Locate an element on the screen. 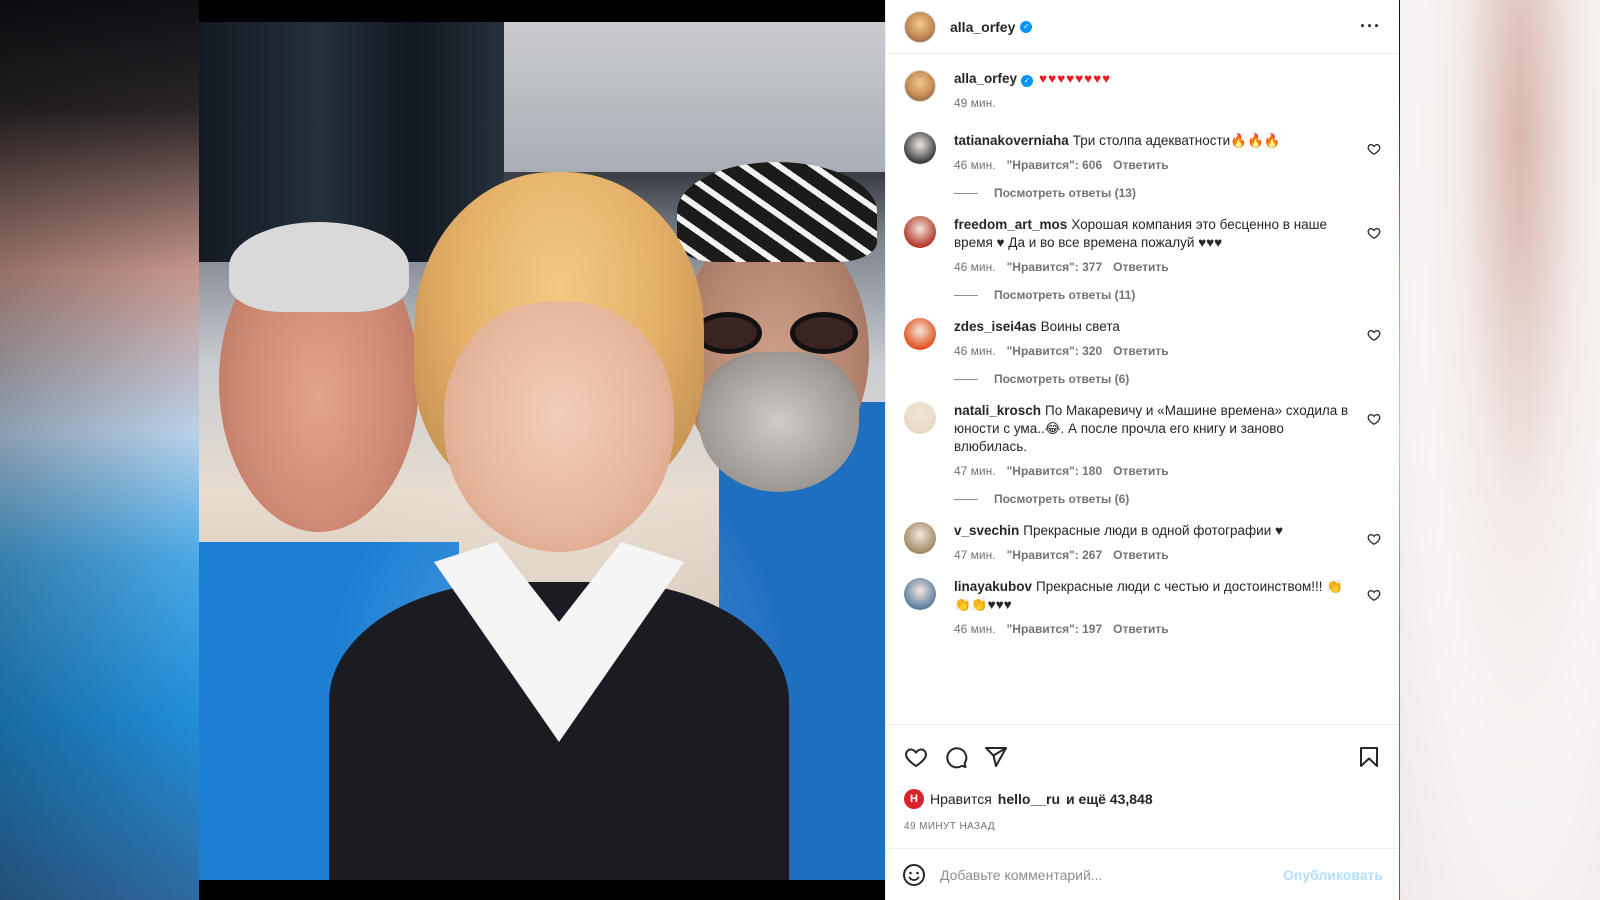  comment-username: linayakubov is located at coordinates (993, 586).